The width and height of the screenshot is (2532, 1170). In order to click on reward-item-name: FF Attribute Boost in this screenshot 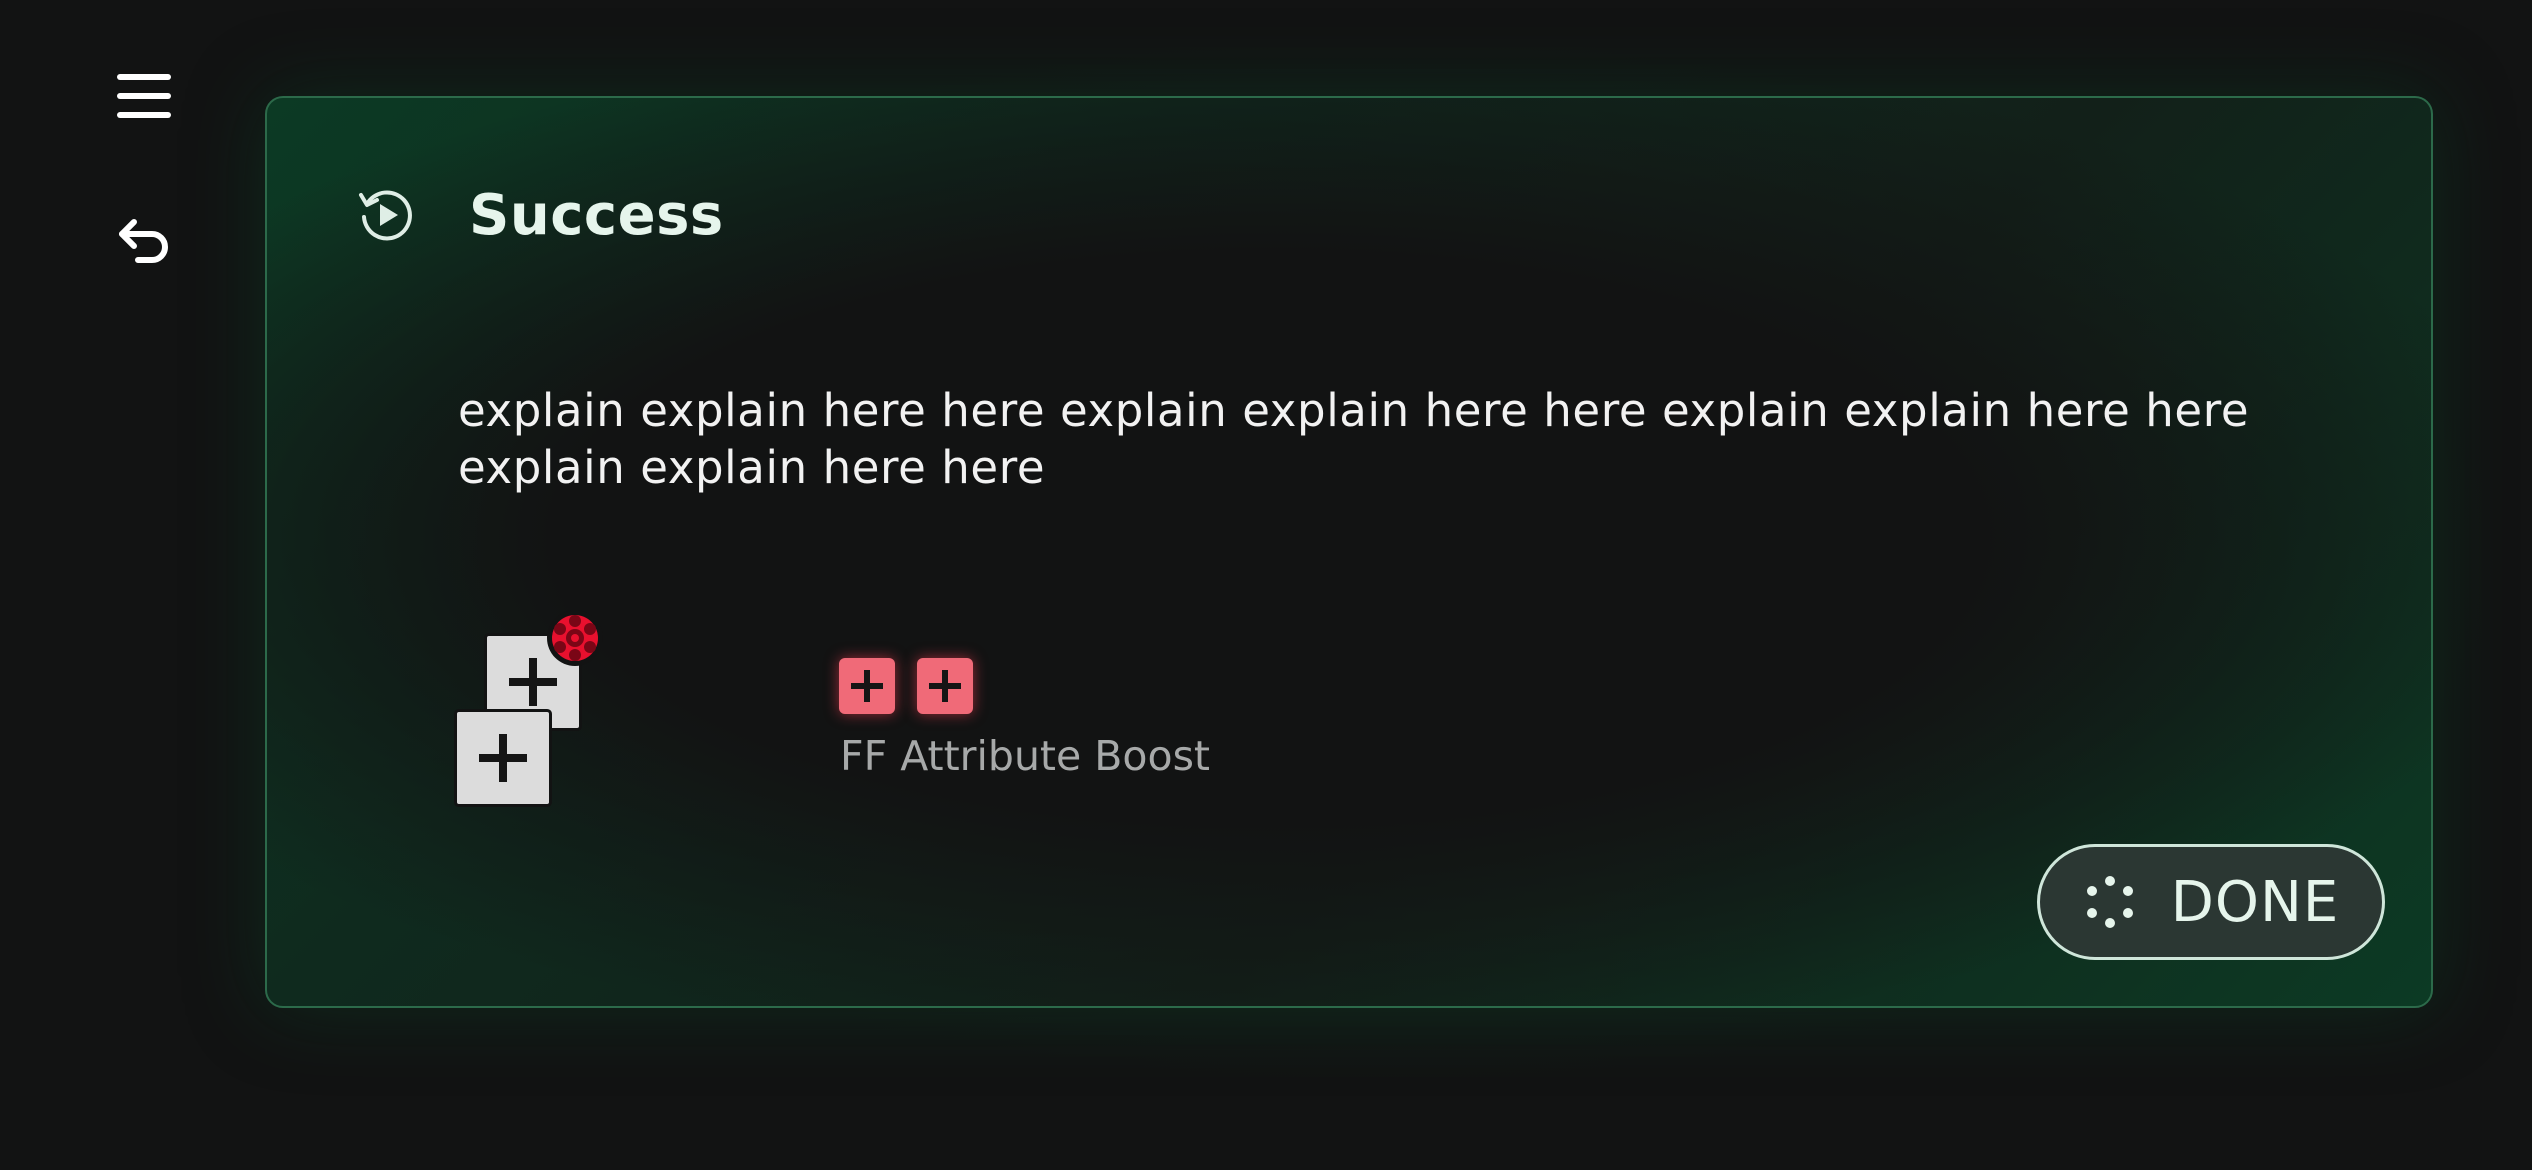, I will do `click(1025, 756)`.